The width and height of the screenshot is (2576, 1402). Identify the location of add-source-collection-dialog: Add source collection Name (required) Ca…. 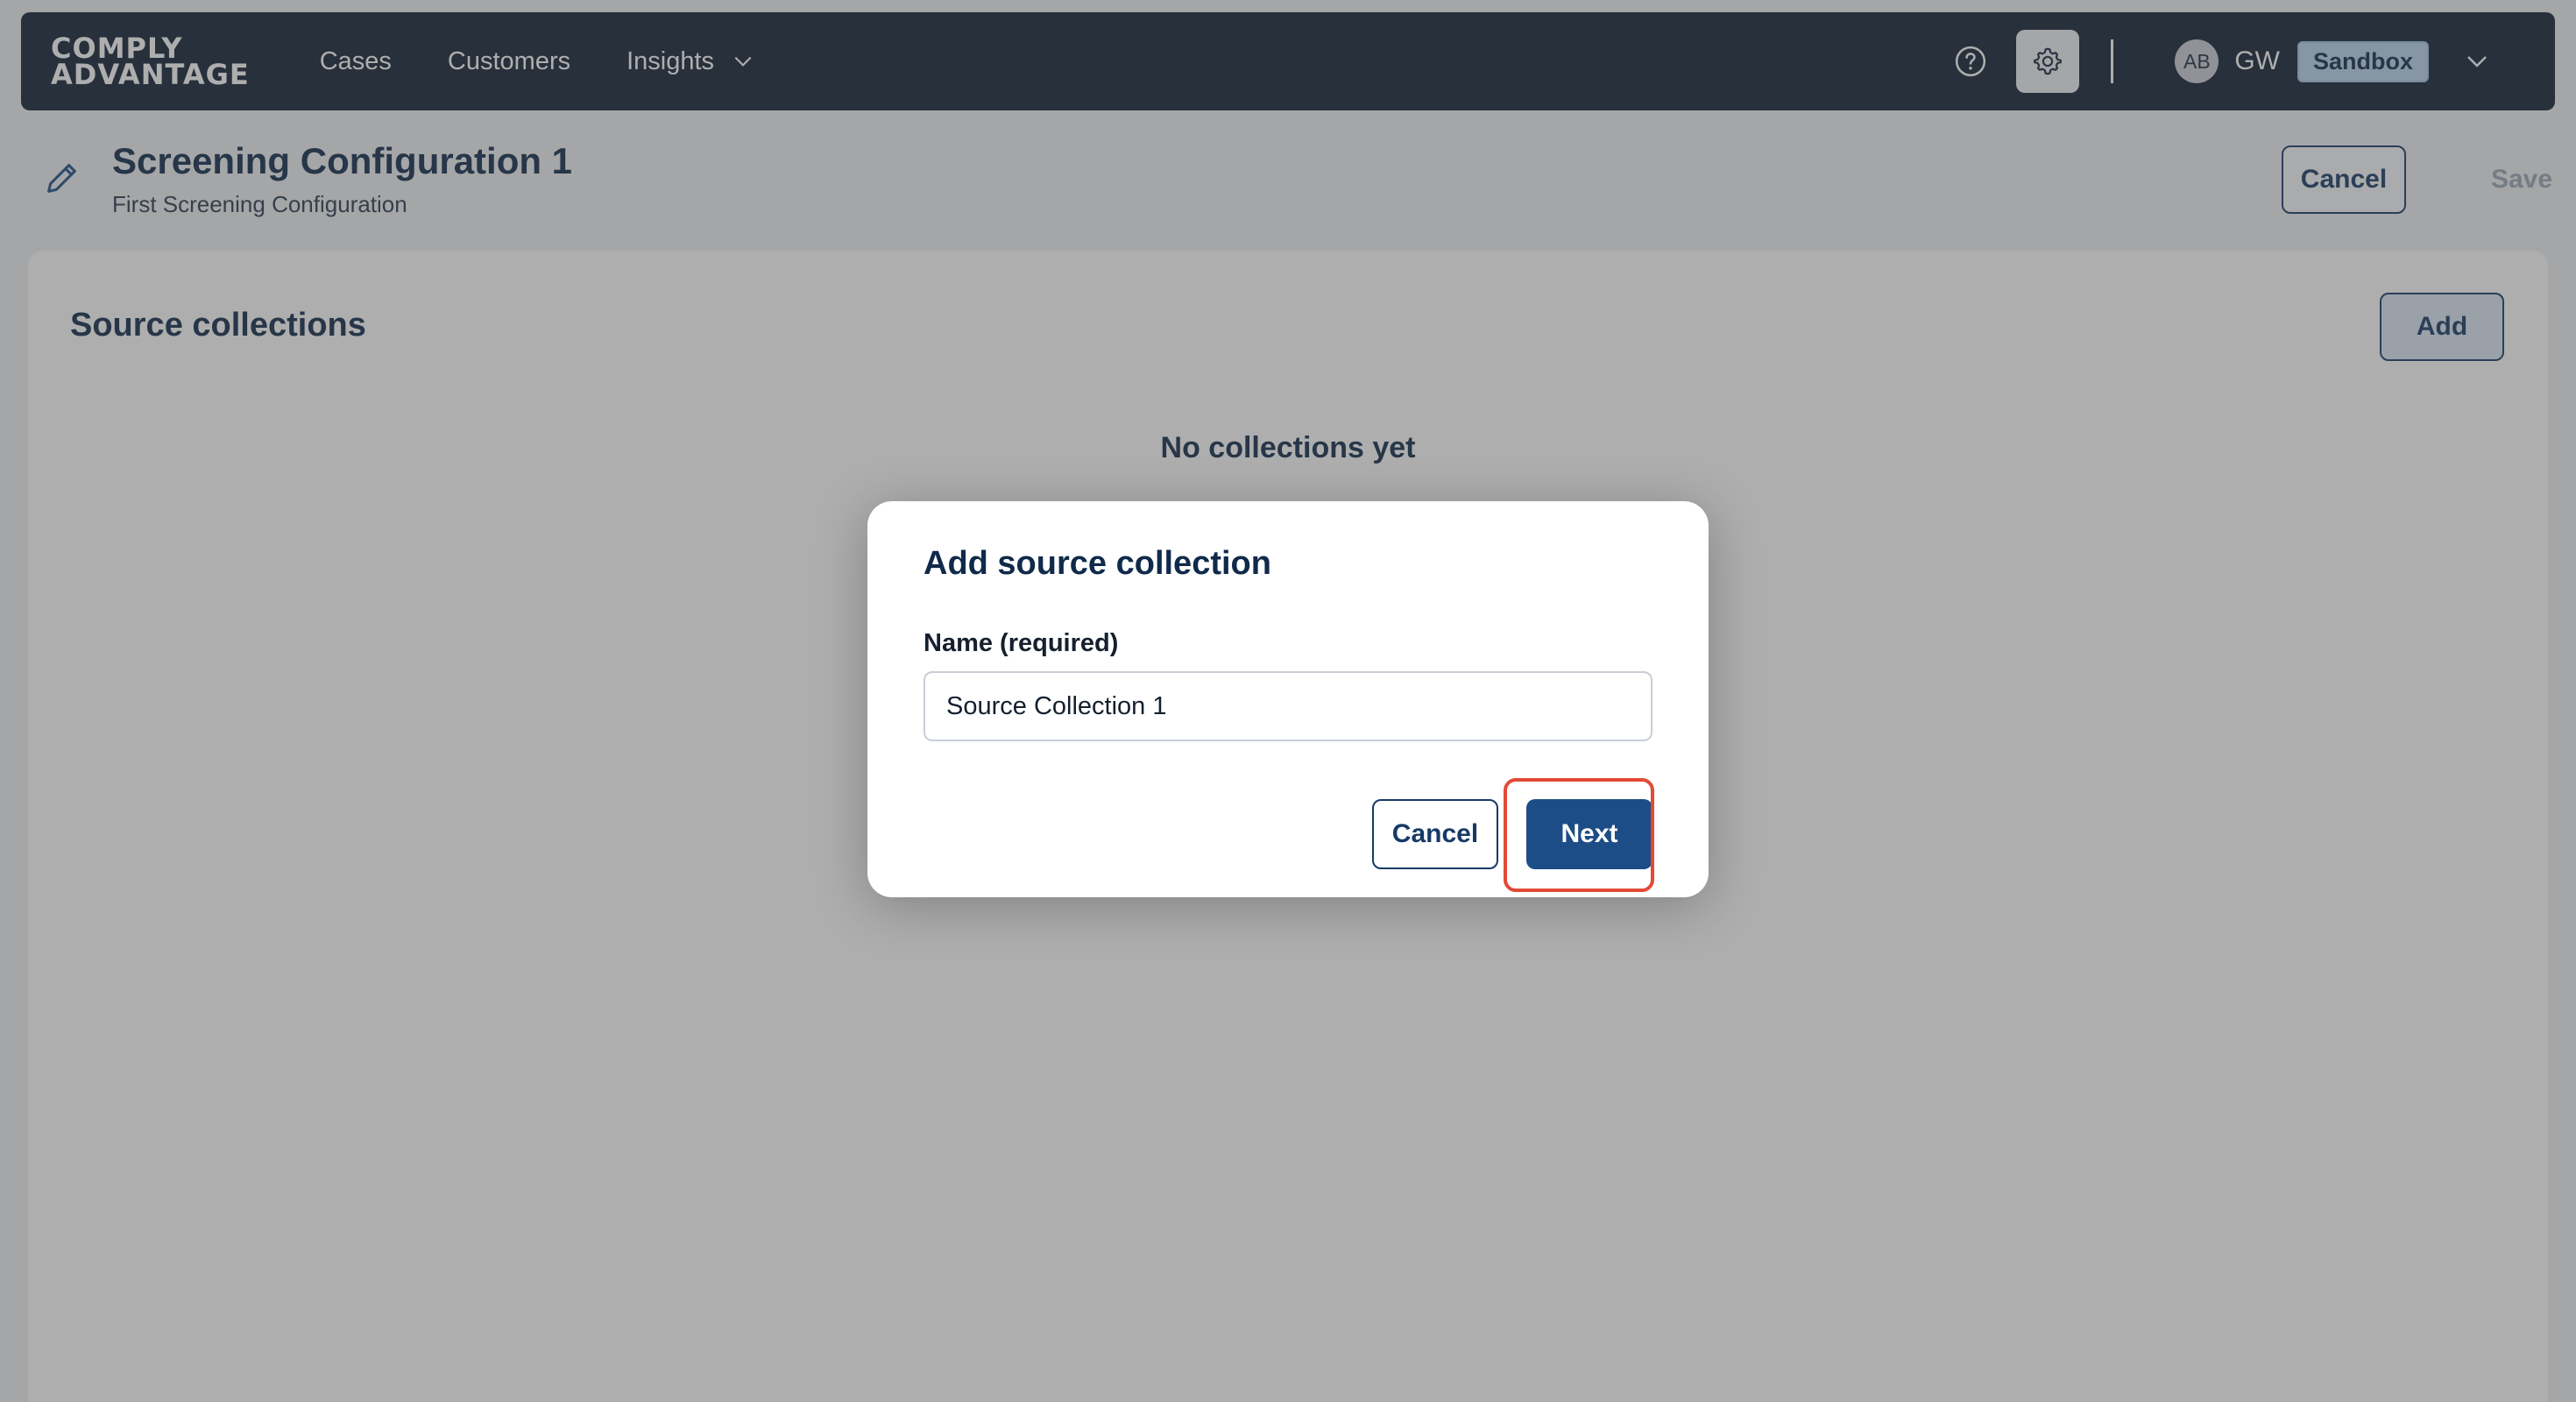
(1288, 699).